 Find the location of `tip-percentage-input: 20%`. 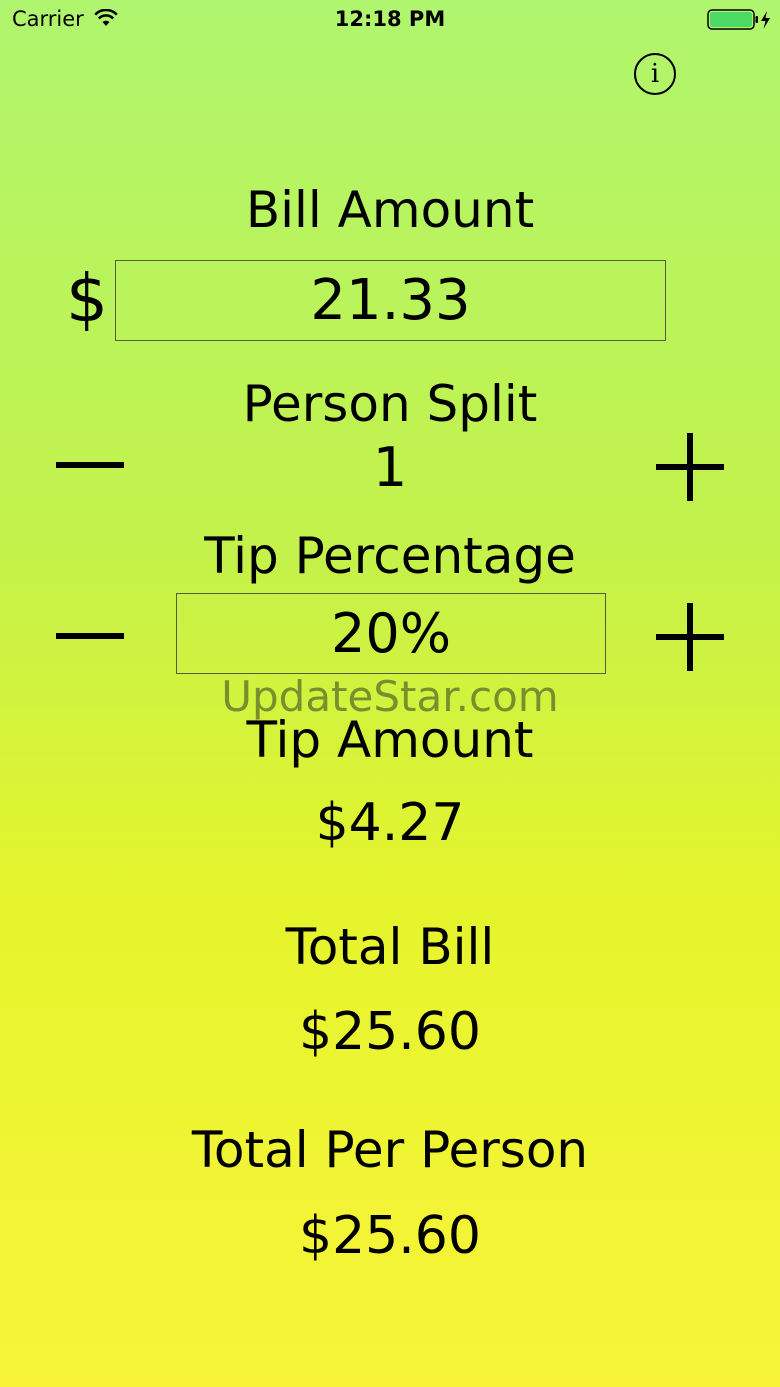

tip-percentage-input: 20% is located at coordinates (391, 633).